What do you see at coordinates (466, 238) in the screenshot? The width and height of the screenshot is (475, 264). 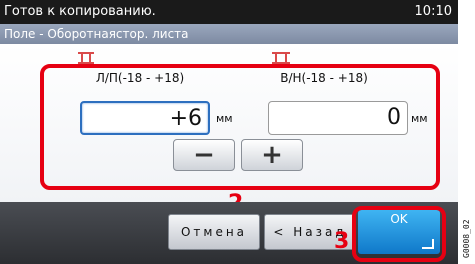 I see `figure-code: G0008_02` at bounding box center [466, 238].